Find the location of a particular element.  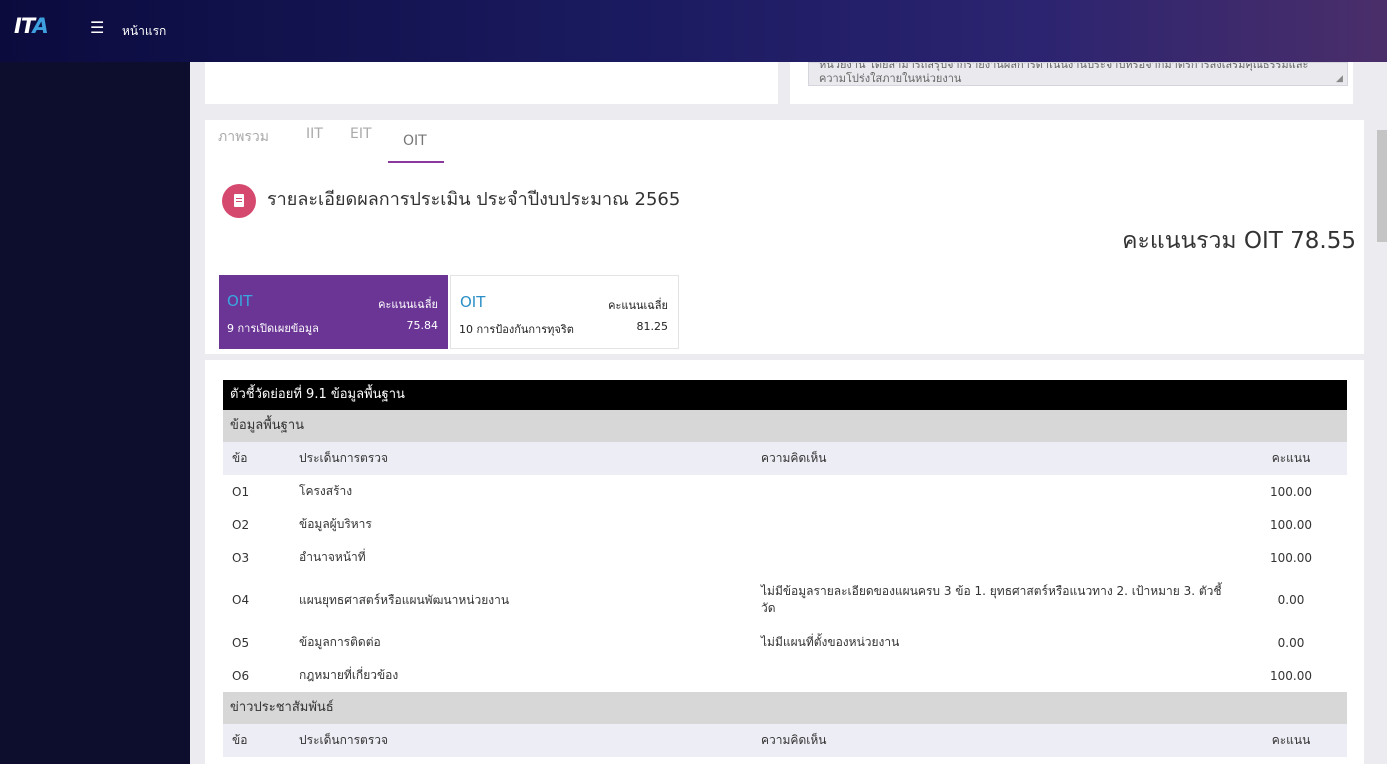

section-header: ข่าวประชาสัมพันธ์ is located at coordinates (785, 708).